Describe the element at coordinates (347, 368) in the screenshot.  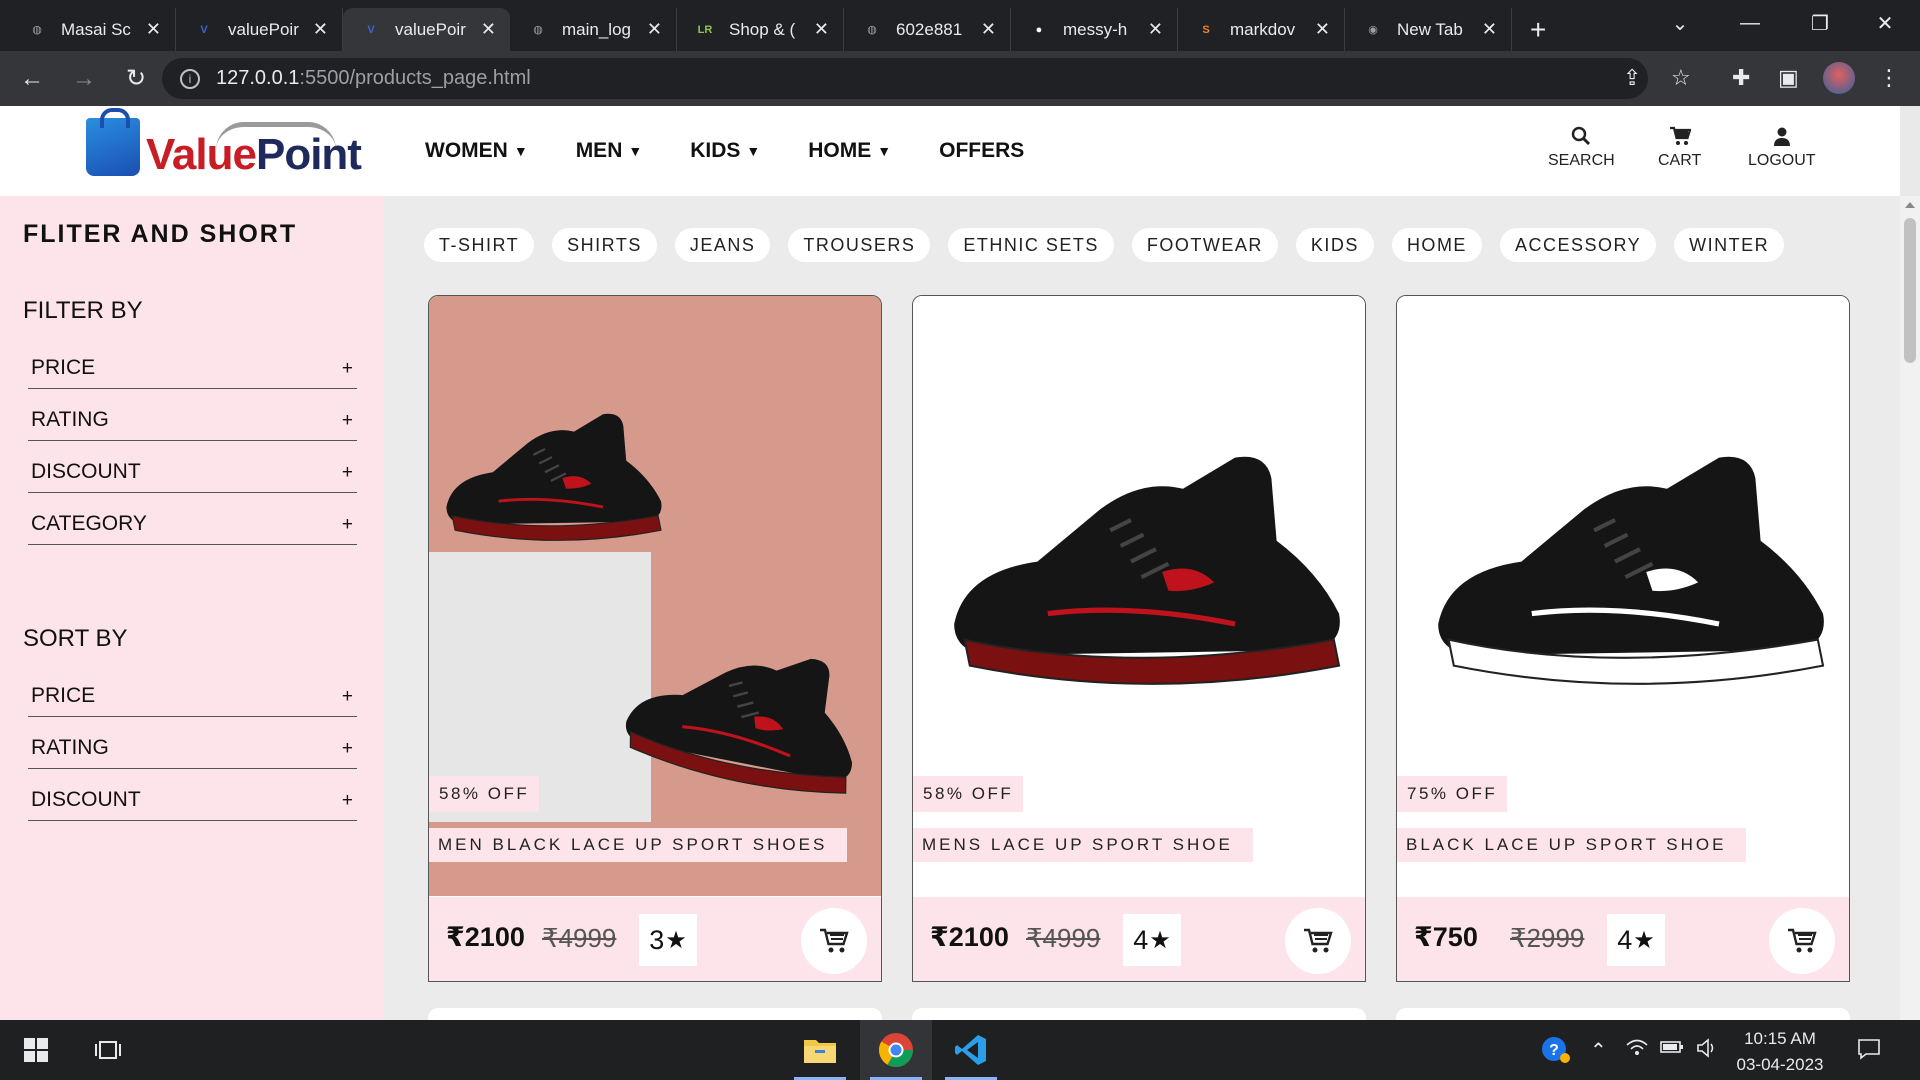
I see `plus-icon: +` at that location.